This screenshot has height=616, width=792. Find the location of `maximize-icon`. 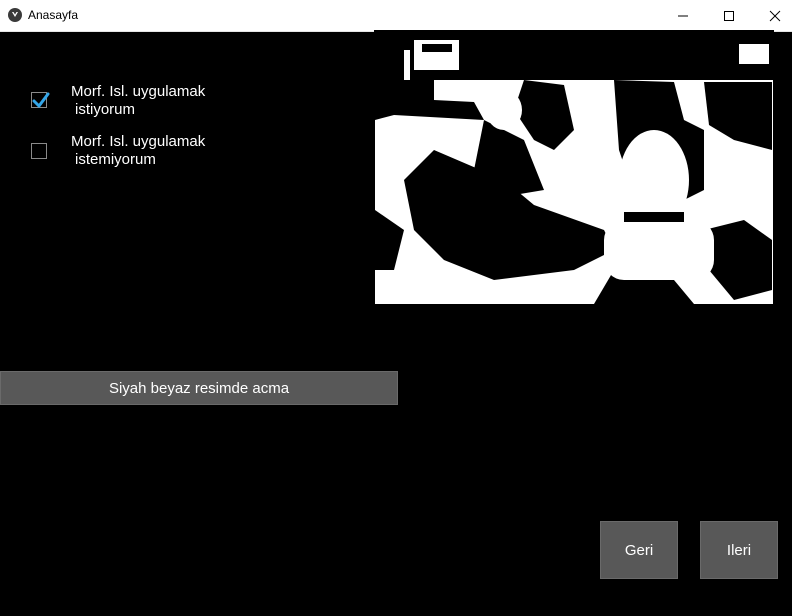

maximize-icon is located at coordinates (729, 15).